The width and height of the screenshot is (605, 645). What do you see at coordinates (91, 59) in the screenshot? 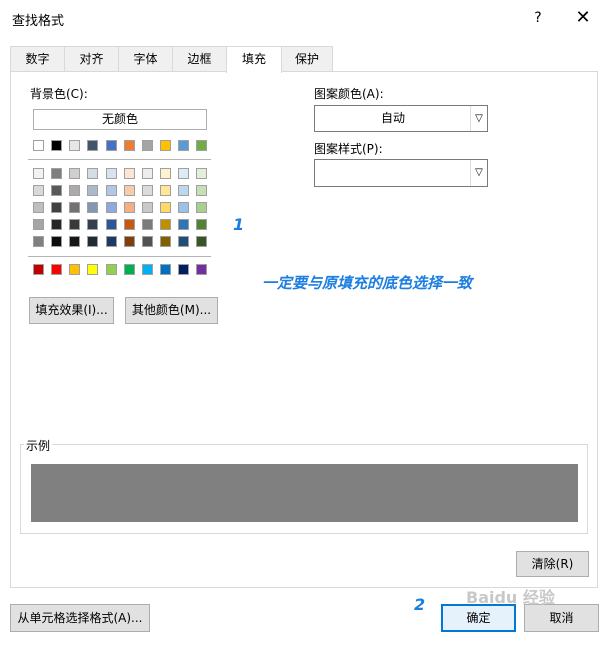
I see `tab-alignment: 对齐` at bounding box center [91, 59].